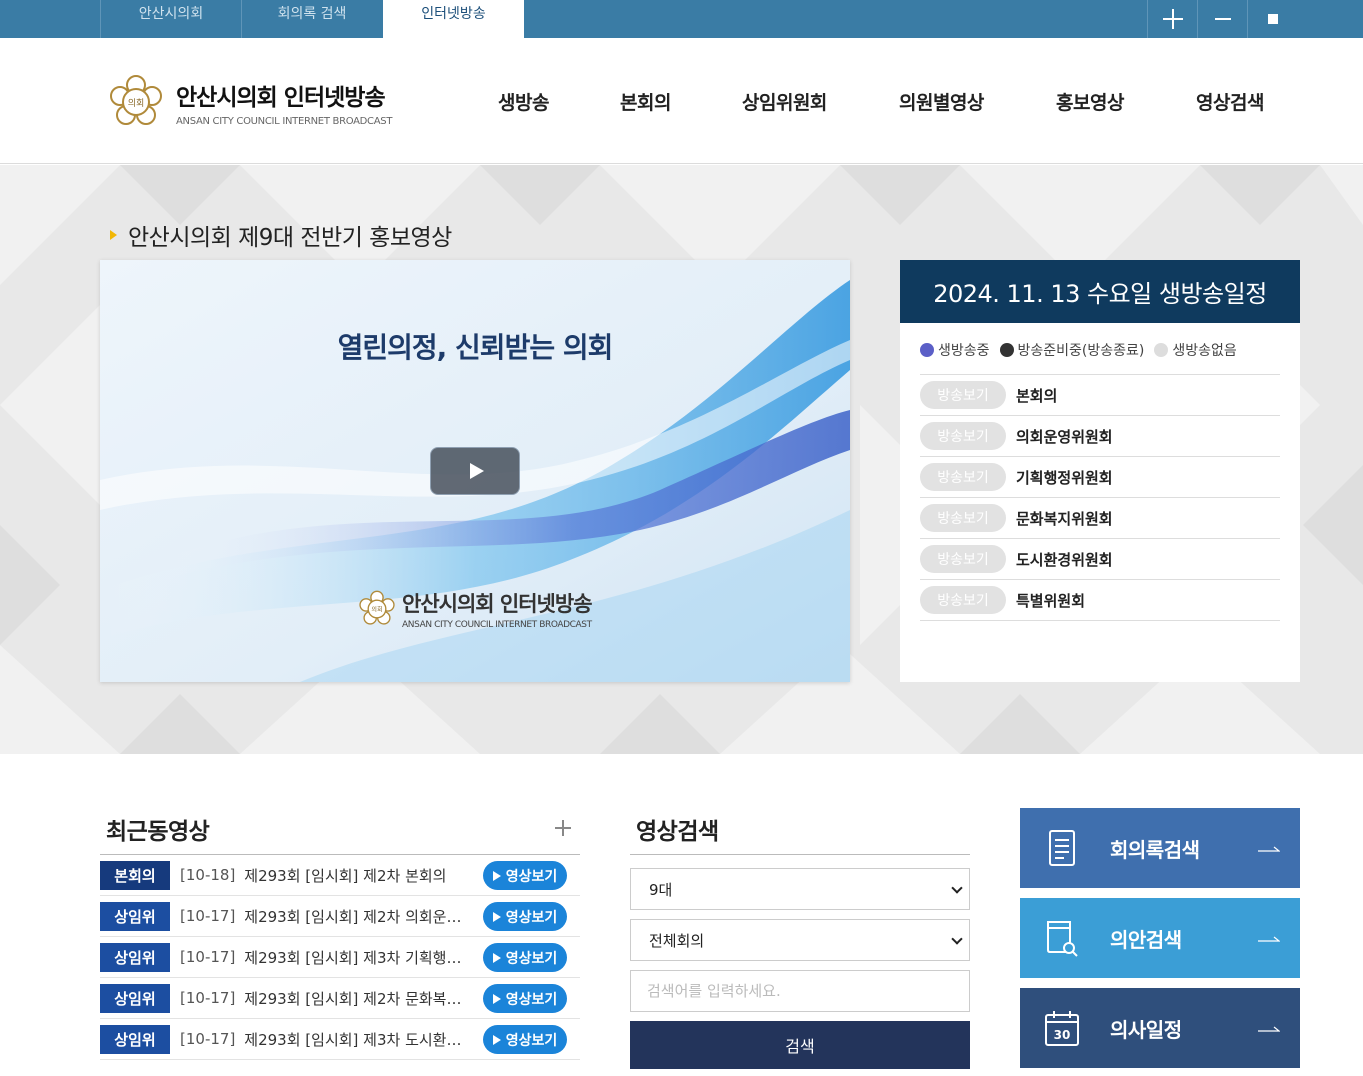 This screenshot has width=1363, height=1076. What do you see at coordinates (340, 957) in the screenshot?
I see `list-item: 상임위 [10-17] 제293회 [임시회] 제3차 기획행정위원회 영상보기` at bounding box center [340, 957].